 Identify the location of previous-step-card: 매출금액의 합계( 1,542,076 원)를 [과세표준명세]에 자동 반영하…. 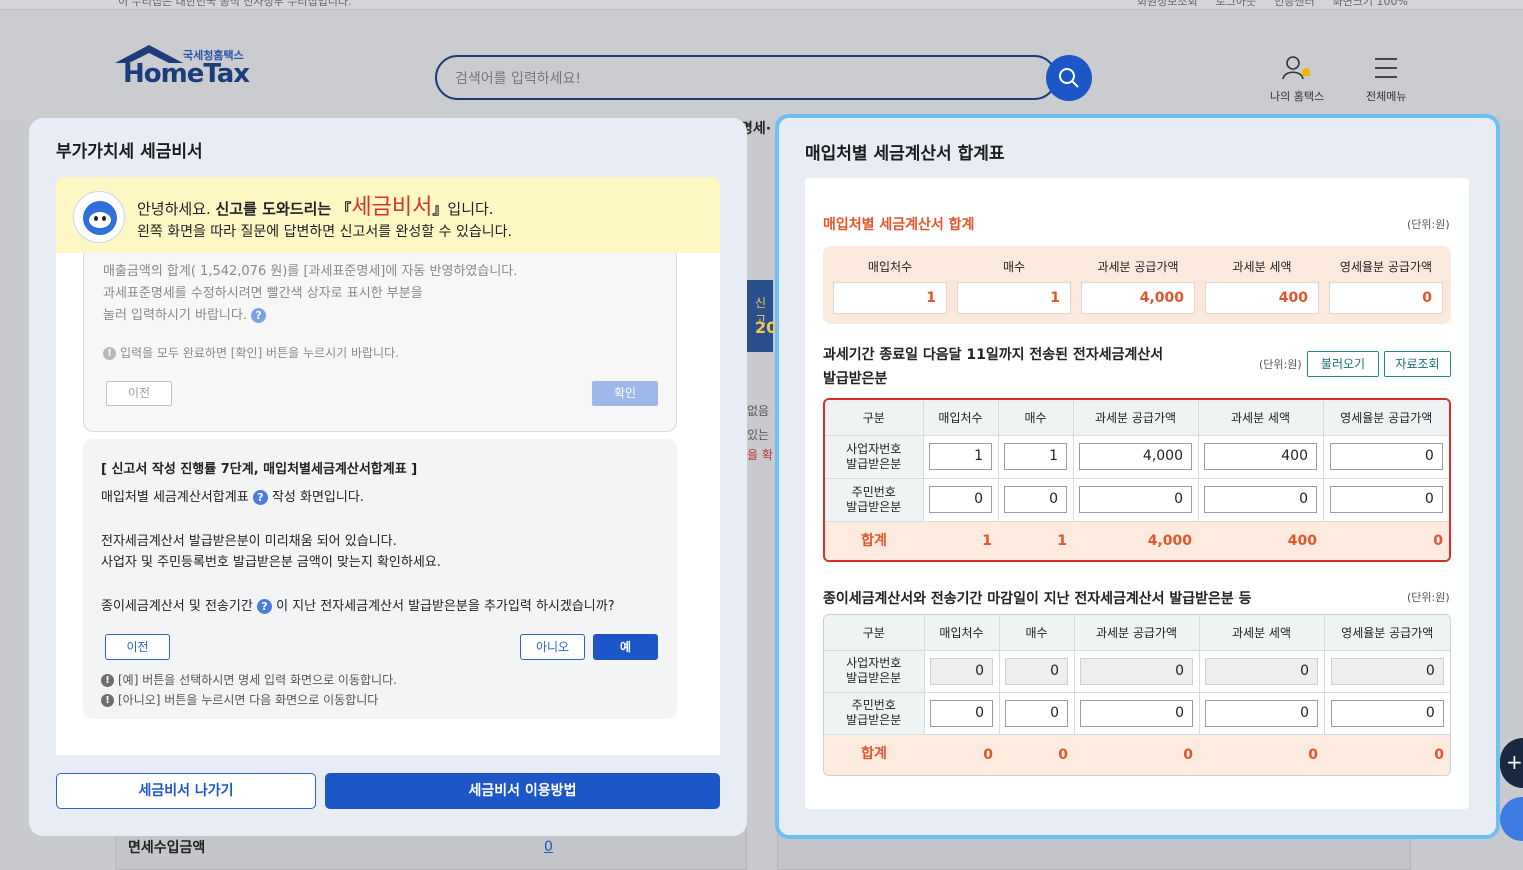
(380, 342).